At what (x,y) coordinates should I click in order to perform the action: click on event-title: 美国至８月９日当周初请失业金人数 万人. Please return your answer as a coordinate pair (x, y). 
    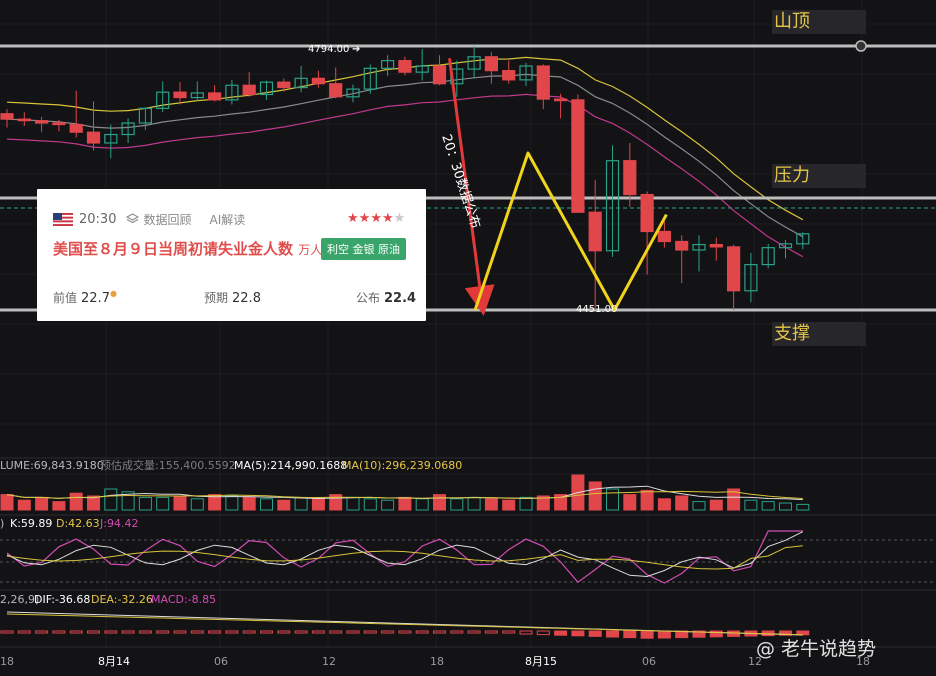
    Looking at the image, I should click on (188, 250).